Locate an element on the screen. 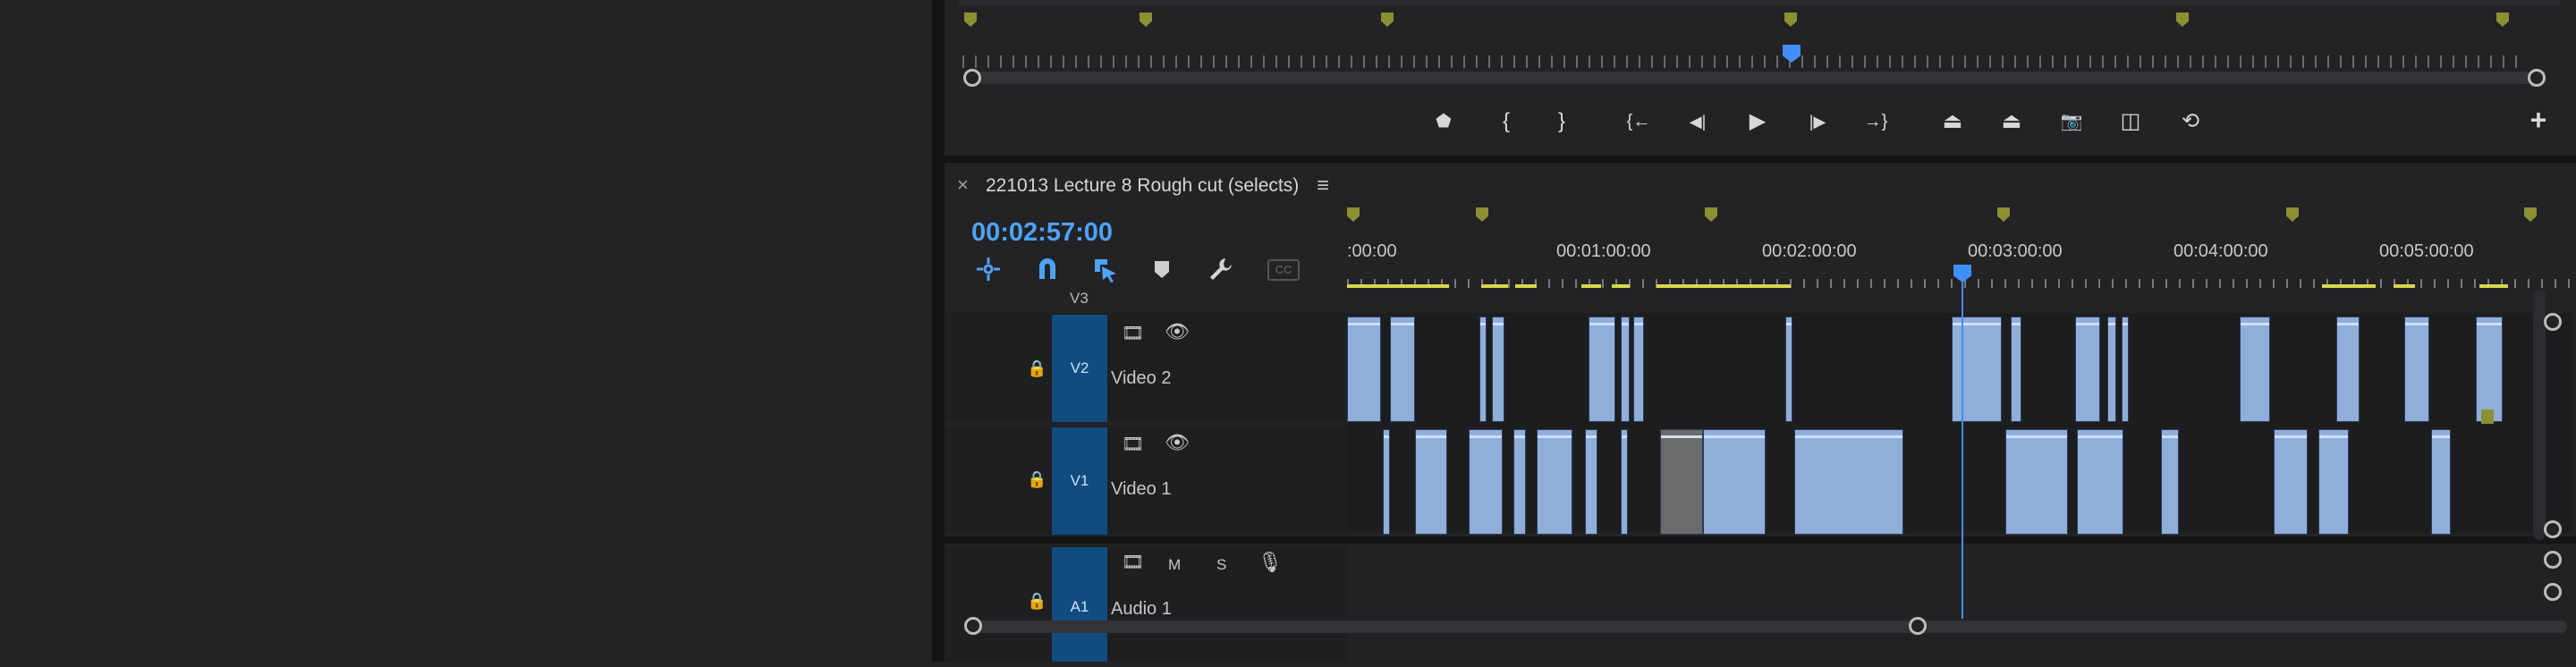 The image size is (2576, 667). nest-icon is located at coordinates (988, 269).